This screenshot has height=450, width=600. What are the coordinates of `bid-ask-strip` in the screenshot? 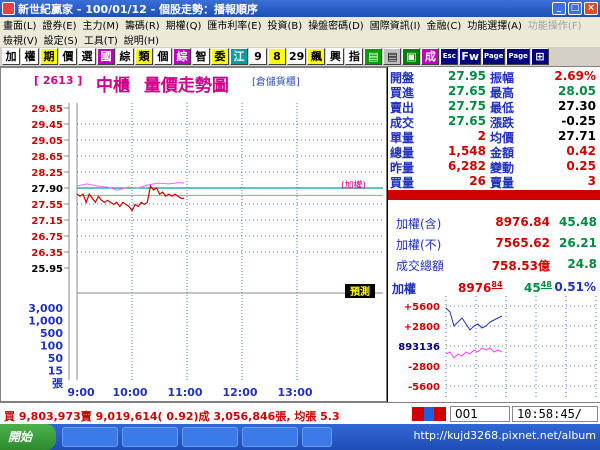 It's located at (494, 201).